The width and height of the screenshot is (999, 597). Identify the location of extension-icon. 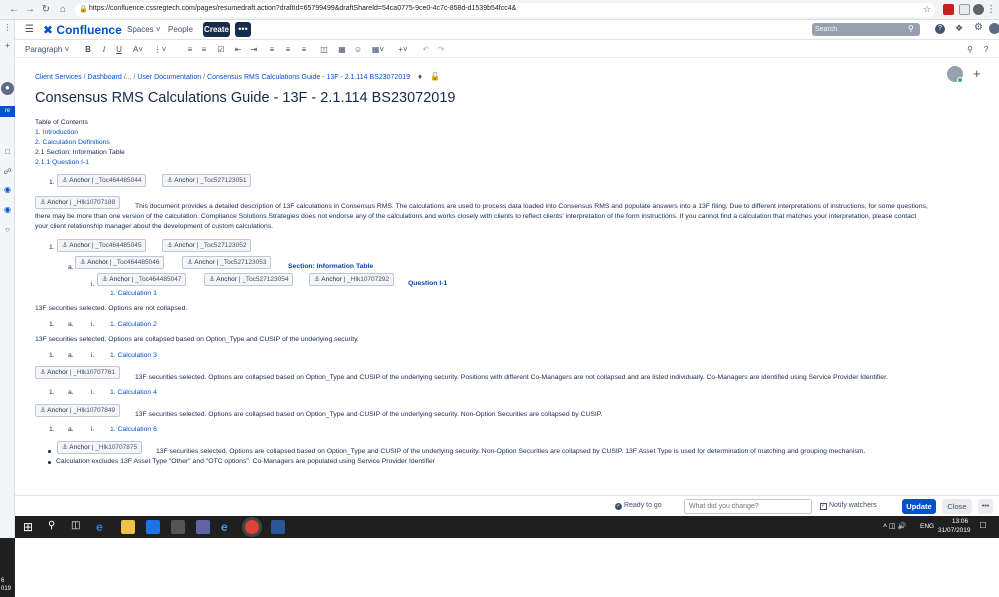
(964, 9).